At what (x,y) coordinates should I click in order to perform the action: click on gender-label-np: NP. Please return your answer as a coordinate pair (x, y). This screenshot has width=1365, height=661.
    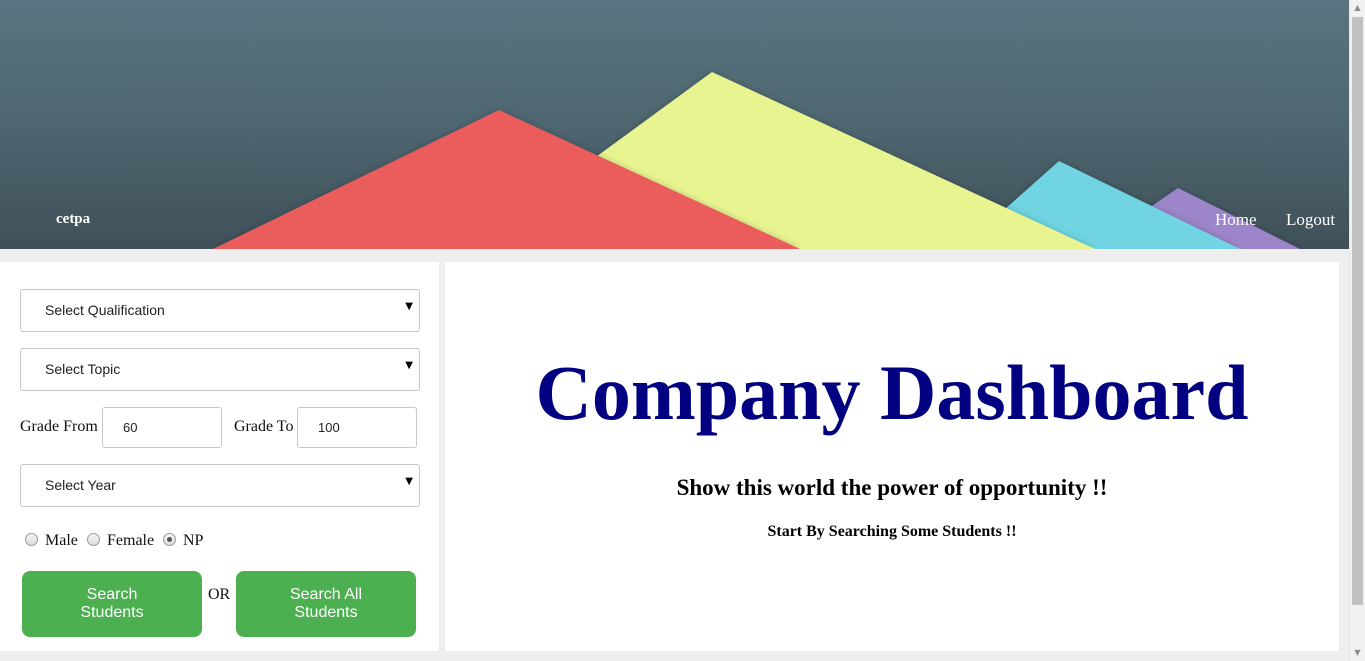
    Looking at the image, I should click on (193, 540).